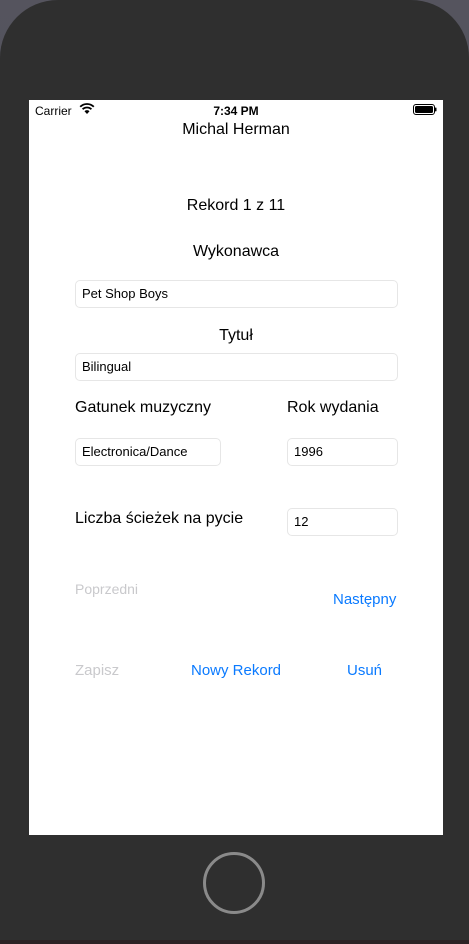  What do you see at coordinates (106, 589) in the screenshot?
I see `previous-button: Poprzedni` at bounding box center [106, 589].